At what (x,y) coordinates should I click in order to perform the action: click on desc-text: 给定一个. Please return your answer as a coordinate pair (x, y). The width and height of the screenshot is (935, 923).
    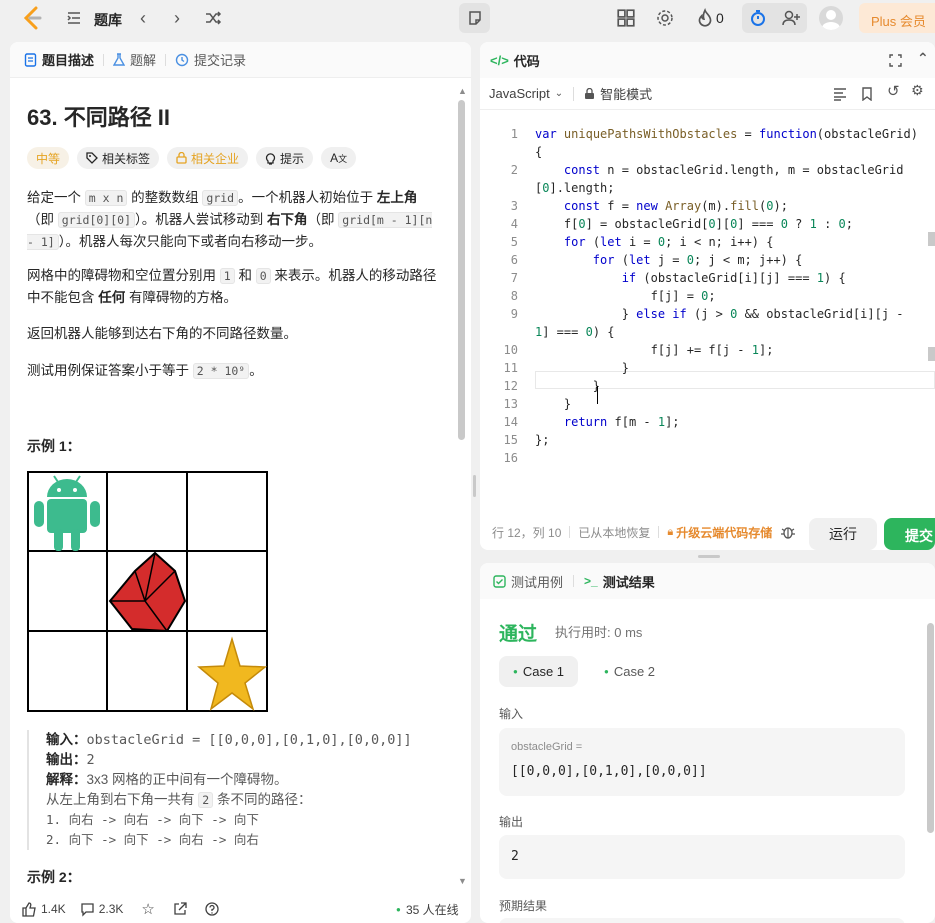
    Looking at the image, I should click on (56, 197).